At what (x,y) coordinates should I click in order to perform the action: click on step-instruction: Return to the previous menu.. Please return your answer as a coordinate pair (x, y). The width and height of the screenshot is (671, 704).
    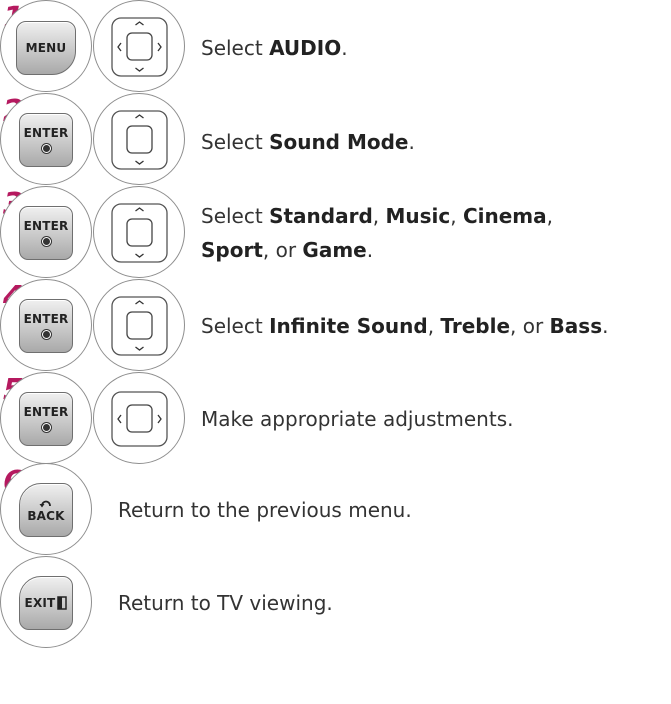
    Looking at the image, I should click on (265, 510).